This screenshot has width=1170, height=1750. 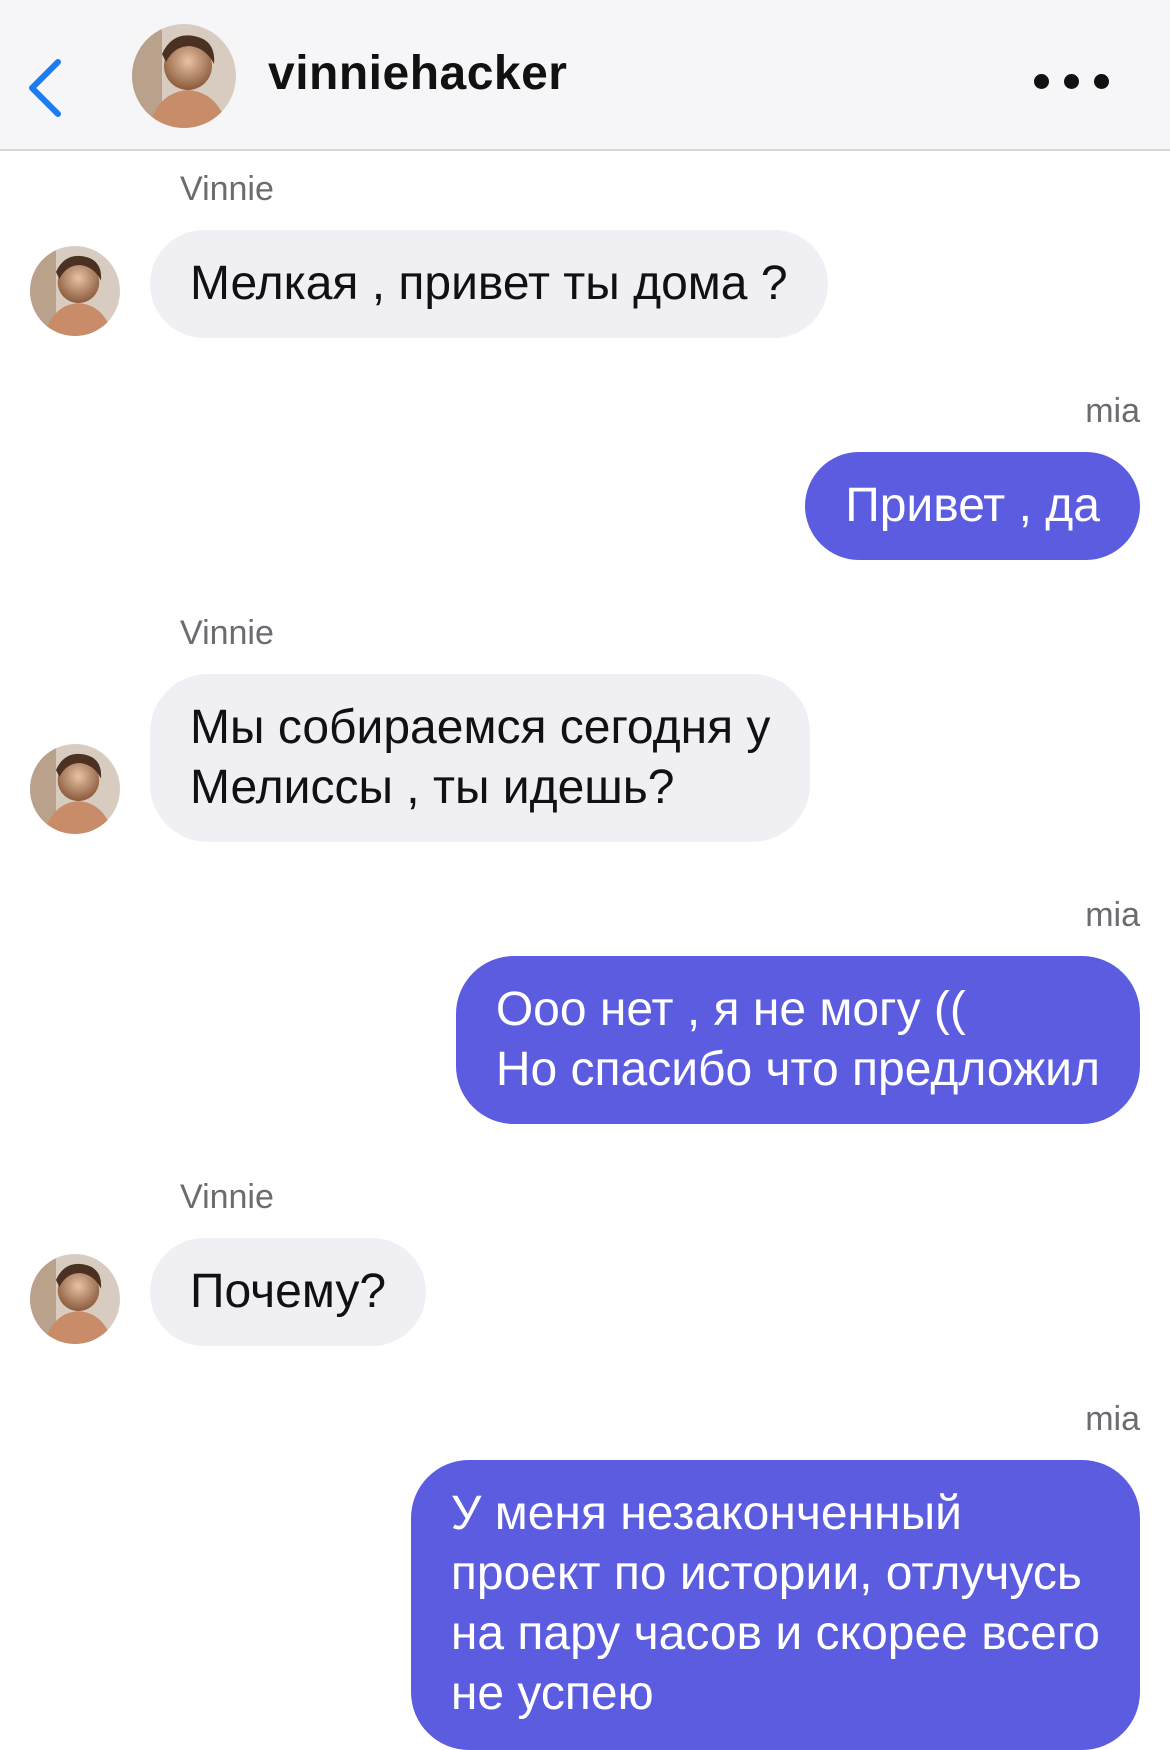 I want to click on chat-header: vinniehacker, so click(x=585, y=75).